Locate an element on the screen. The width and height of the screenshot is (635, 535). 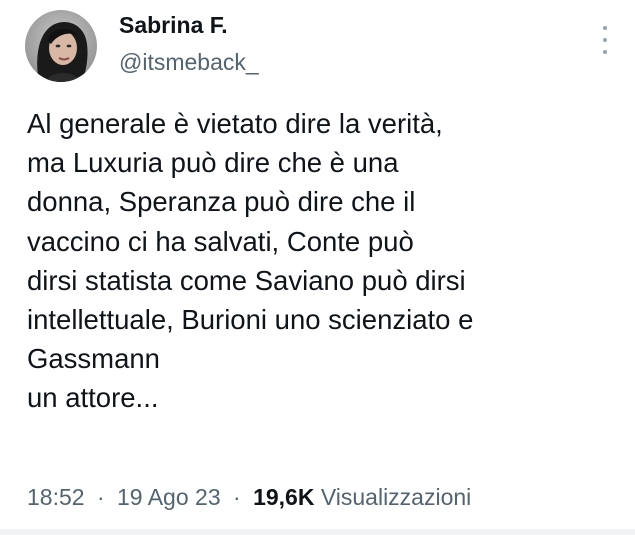
tweet-text-line: donna, Speranza può dire che il is located at coordinates (221, 202).